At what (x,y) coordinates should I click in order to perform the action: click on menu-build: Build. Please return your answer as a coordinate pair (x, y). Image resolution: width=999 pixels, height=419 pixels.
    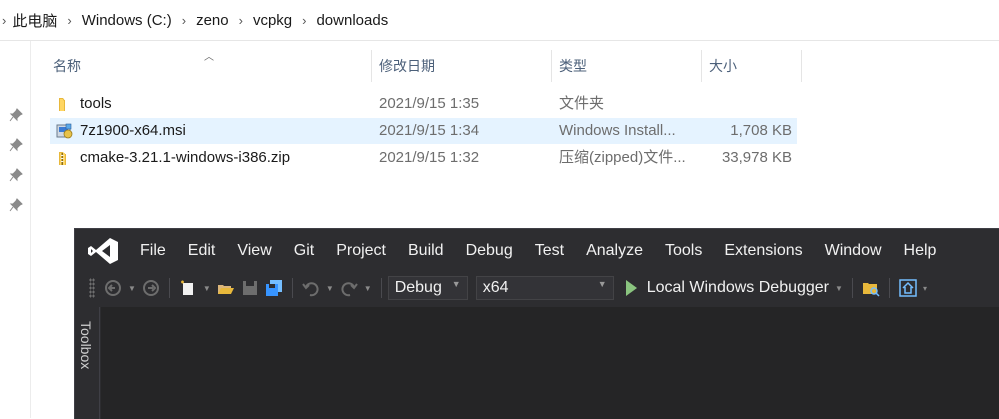
    Looking at the image, I should click on (426, 251).